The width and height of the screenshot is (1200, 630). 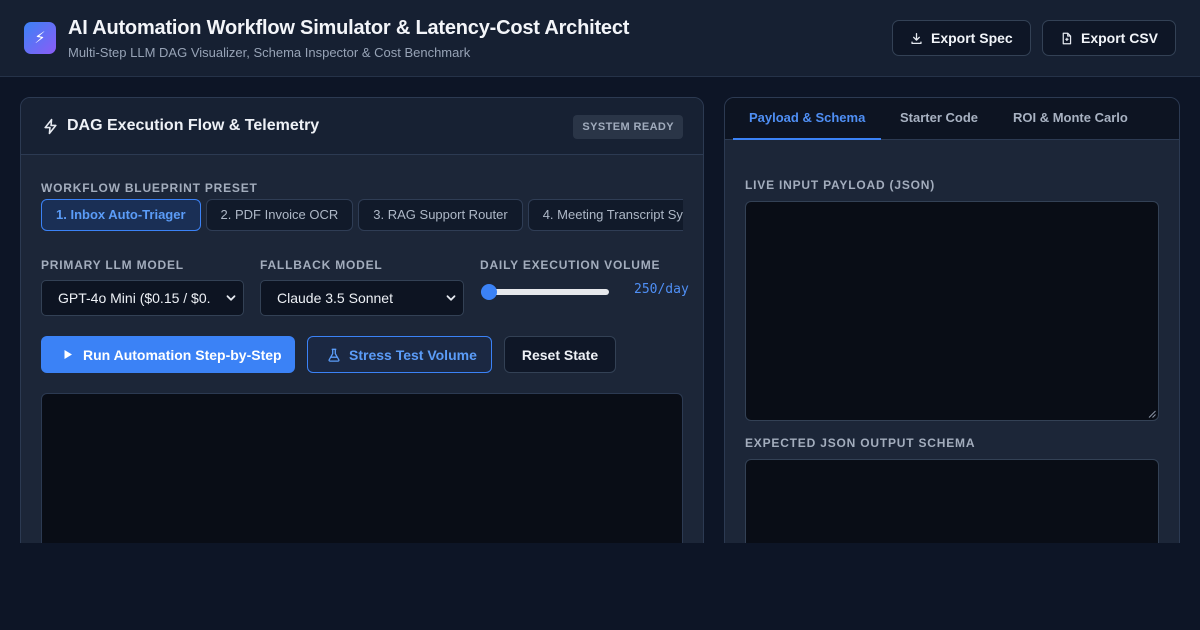 What do you see at coordinates (362, 474) in the screenshot?
I see `dag-flow-canvas` at bounding box center [362, 474].